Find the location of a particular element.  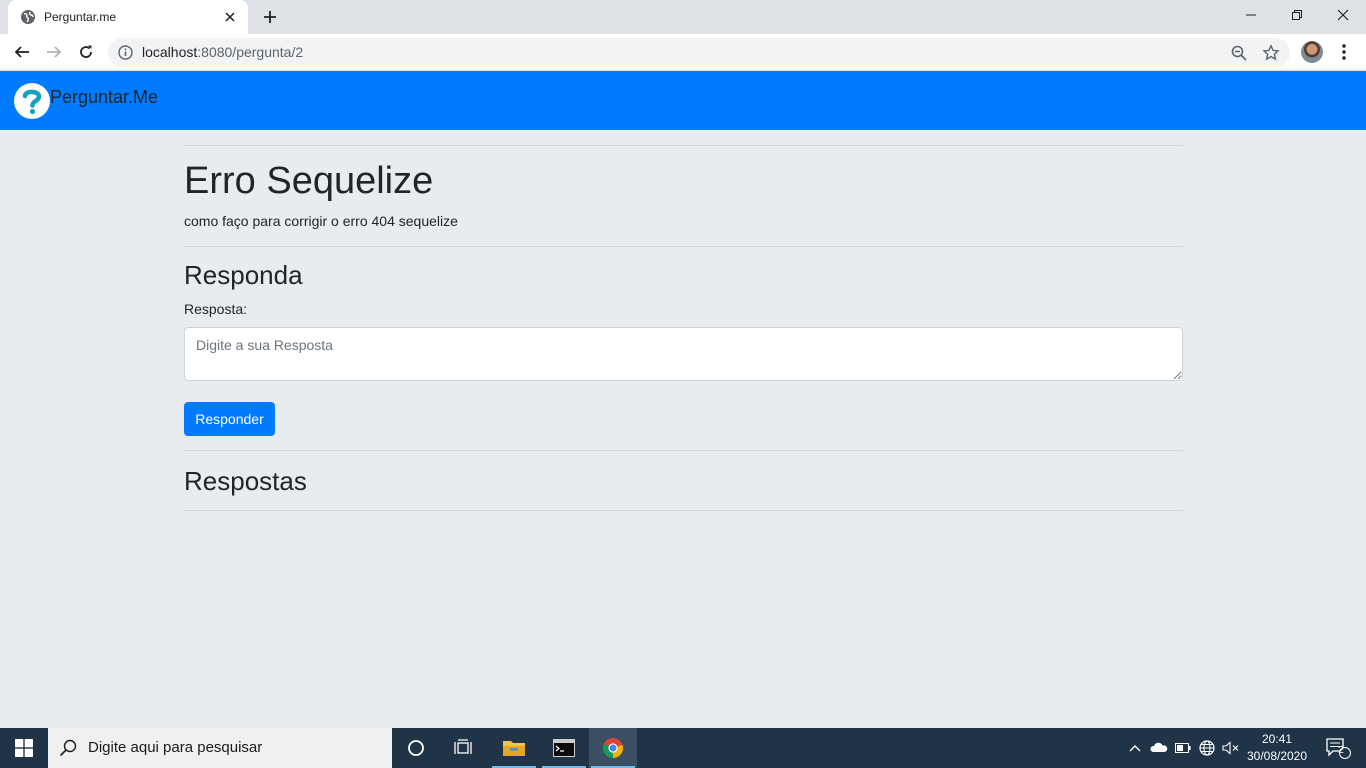

taskbar-search-placeholder: Digite aqui para pesquisar is located at coordinates (175, 747).